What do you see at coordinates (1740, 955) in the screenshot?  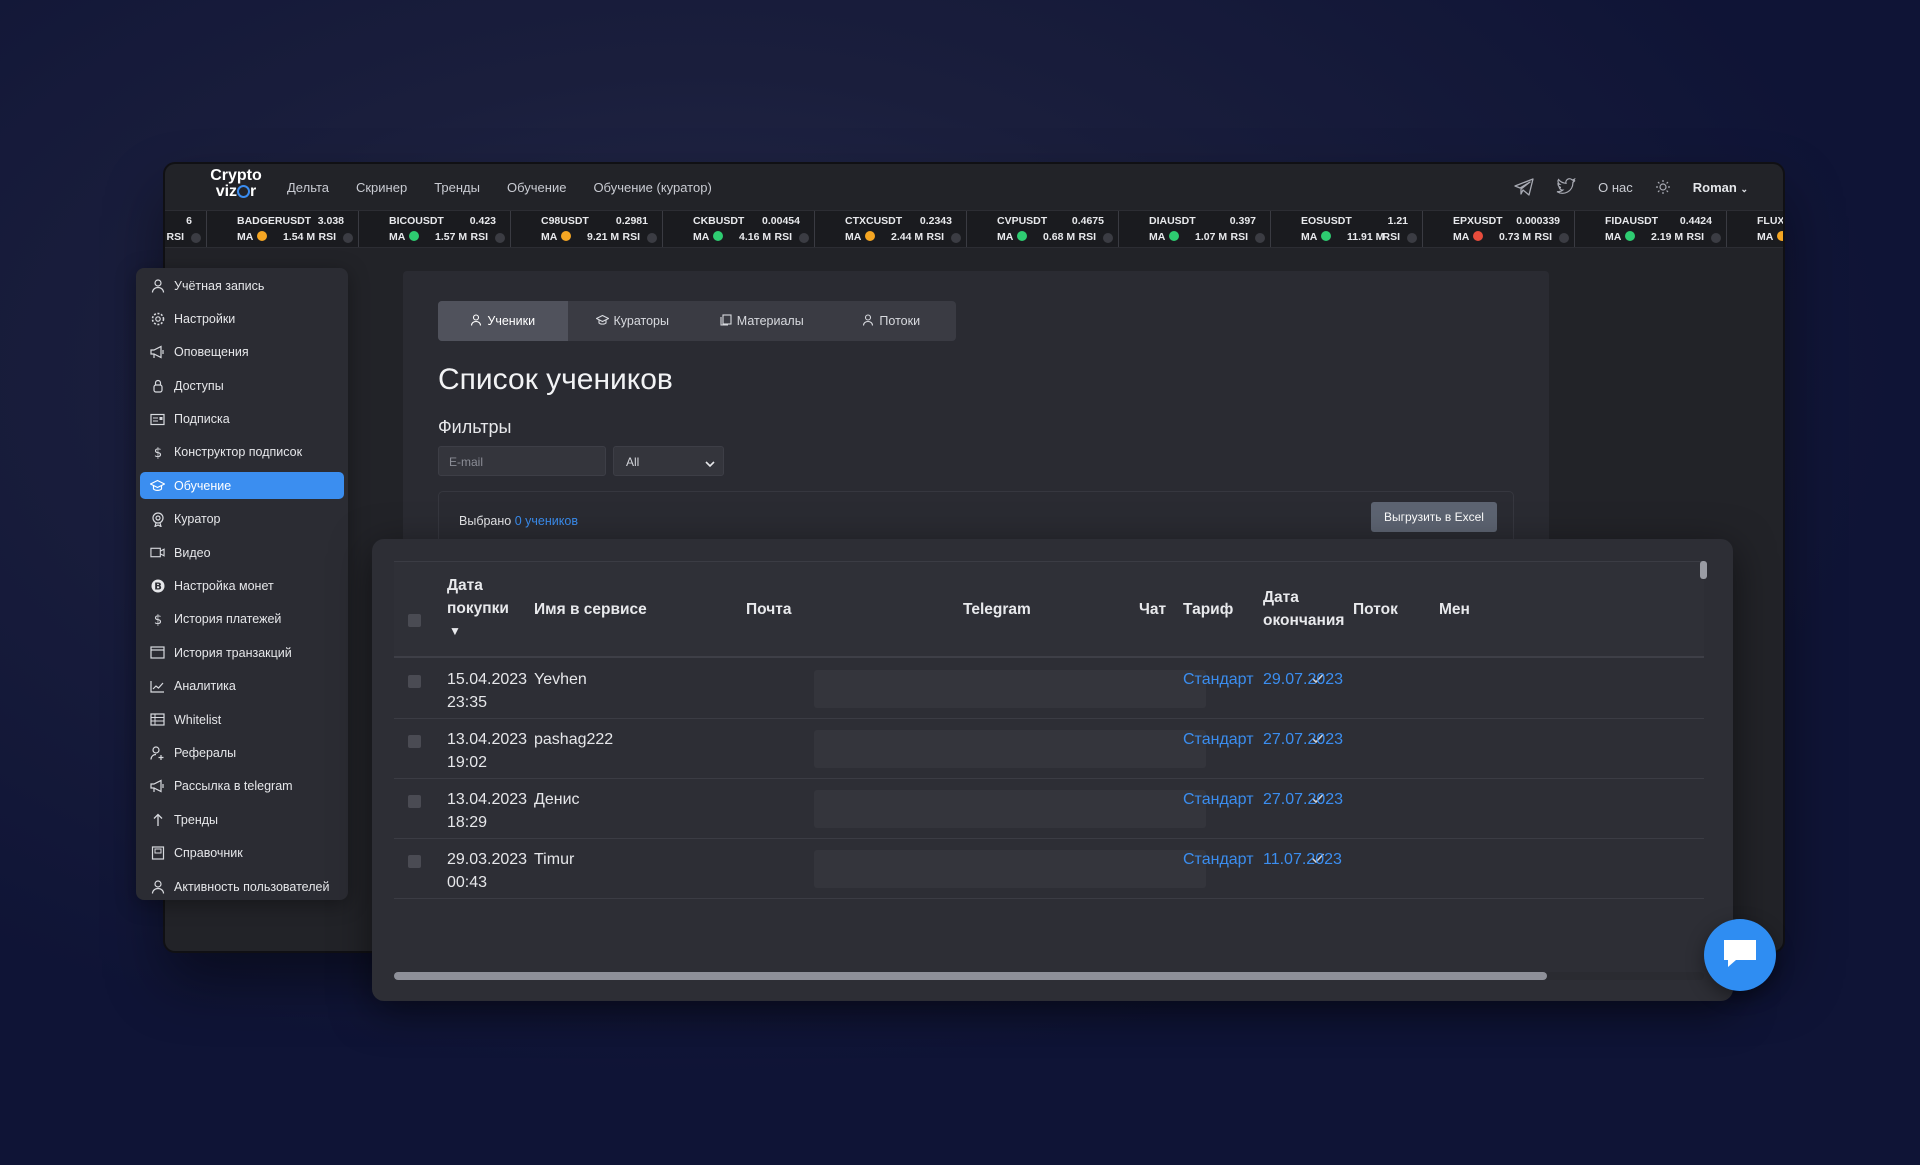 I see `support-chat-button` at bounding box center [1740, 955].